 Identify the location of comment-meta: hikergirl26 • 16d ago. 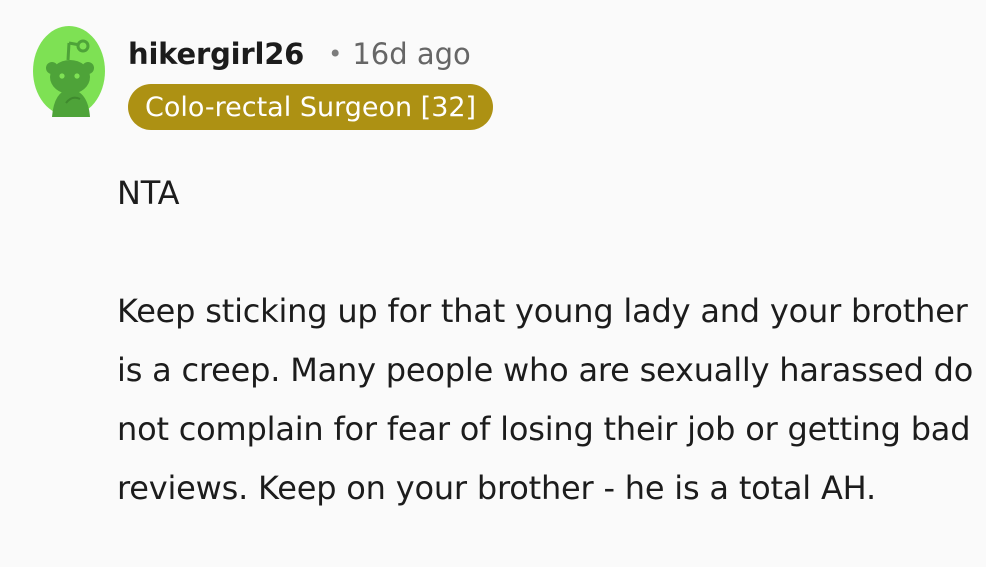
(299, 54).